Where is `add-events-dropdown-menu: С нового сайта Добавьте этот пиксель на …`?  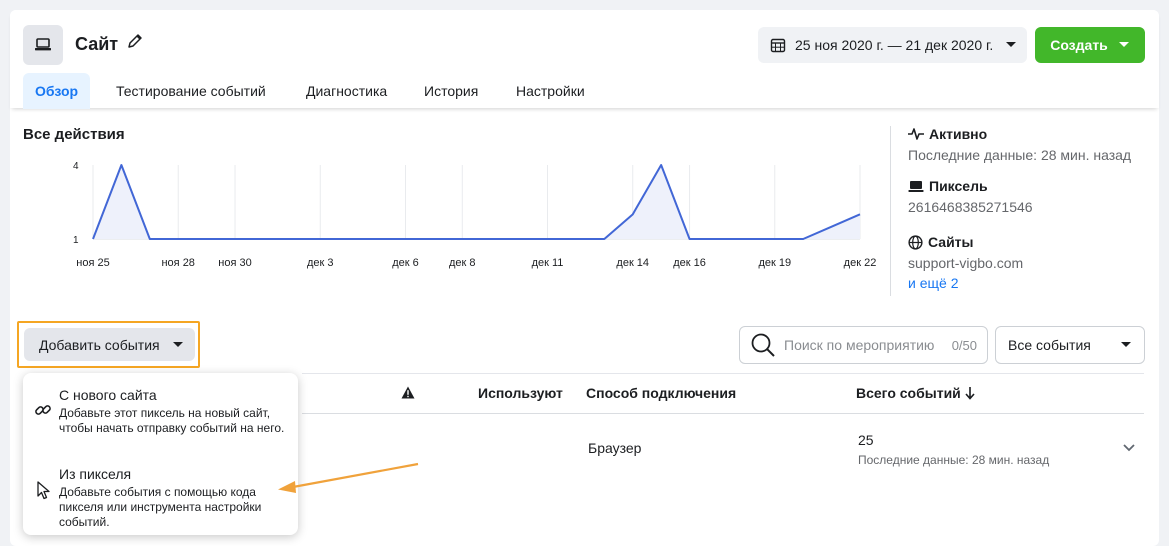 add-events-dropdown-menu: С нового сайта Добавьте этот пиксель на … is located at coordinates (160, 454).